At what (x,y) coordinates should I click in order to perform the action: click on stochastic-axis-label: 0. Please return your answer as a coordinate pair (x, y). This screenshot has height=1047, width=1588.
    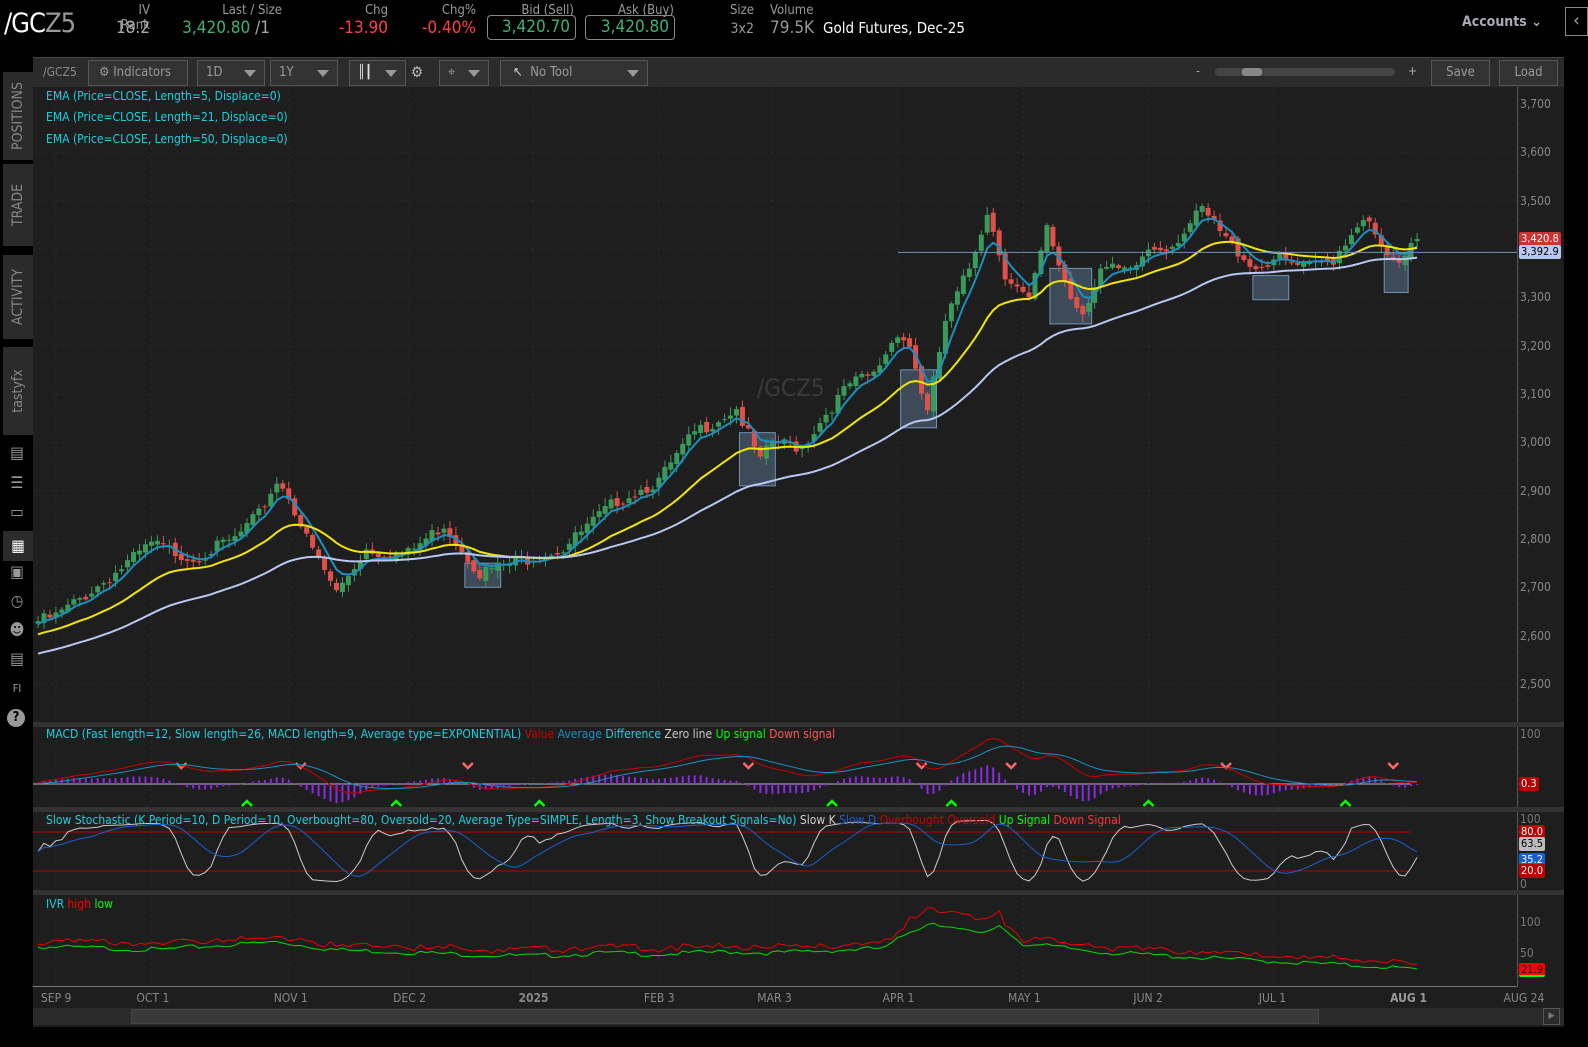
    Looking at the image, I should click on (1523, 884).